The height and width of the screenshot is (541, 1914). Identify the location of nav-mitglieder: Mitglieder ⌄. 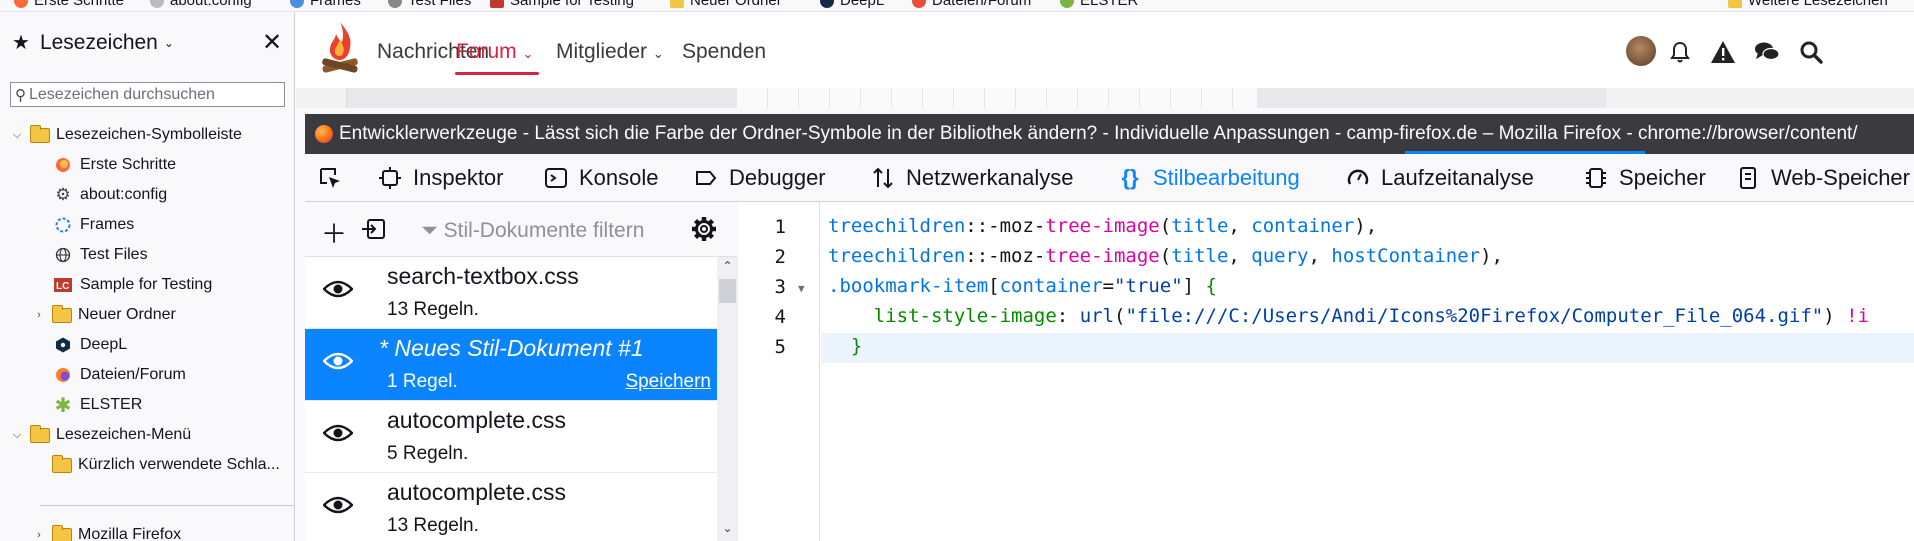
(610, 52).